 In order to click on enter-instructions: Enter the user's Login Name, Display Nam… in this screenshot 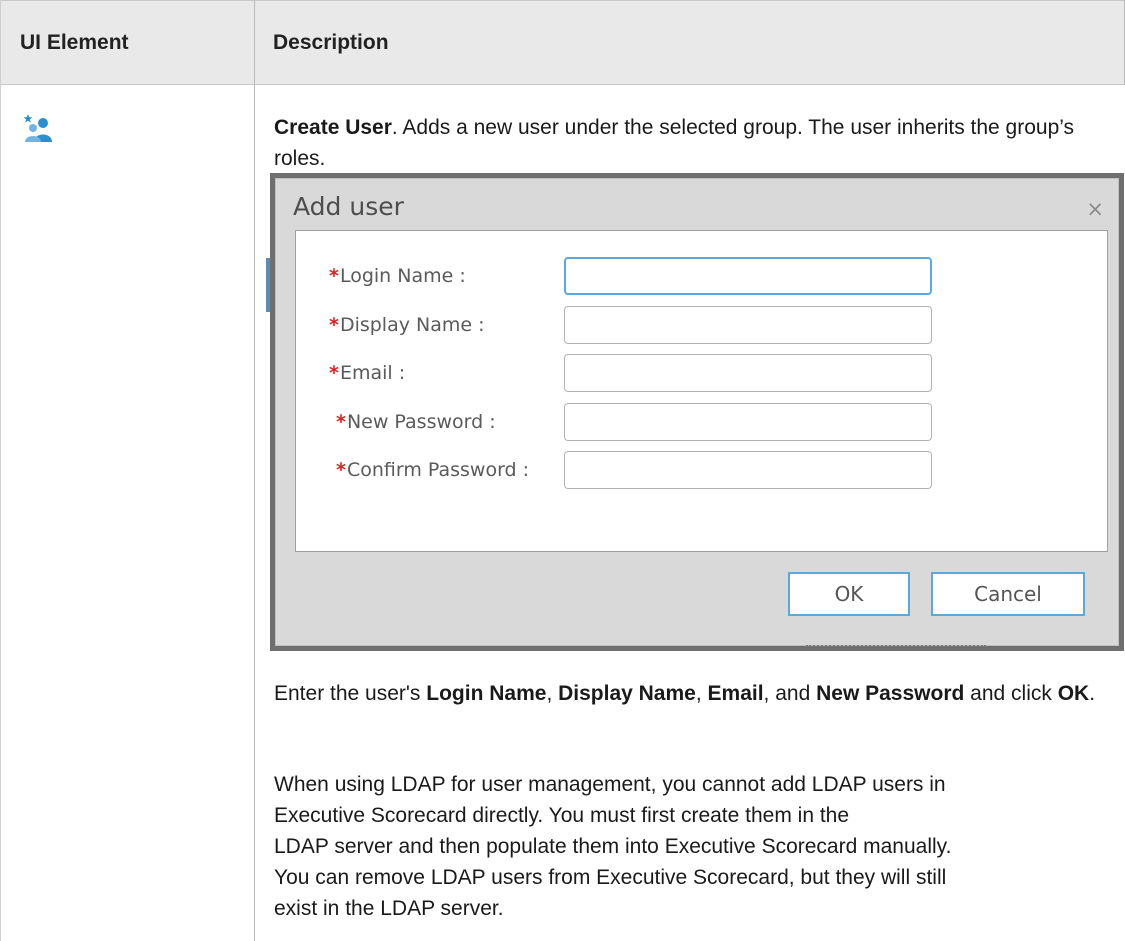, I will do `click(685, 693)`.